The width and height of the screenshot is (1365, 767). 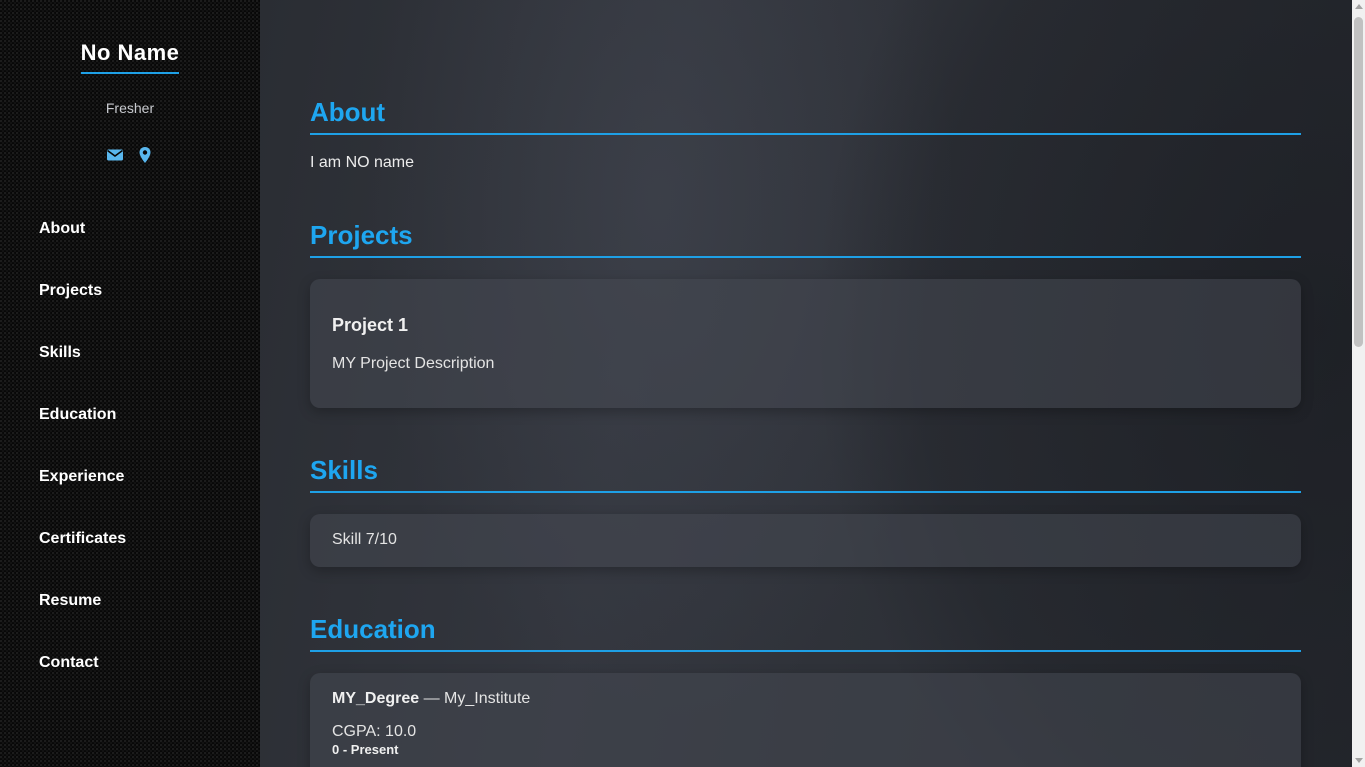 What do you see at coordinates (374, 731) in the screenshot?
I see `education-cgpa: CGPA: 10.0` at bounding box center [374, 731].